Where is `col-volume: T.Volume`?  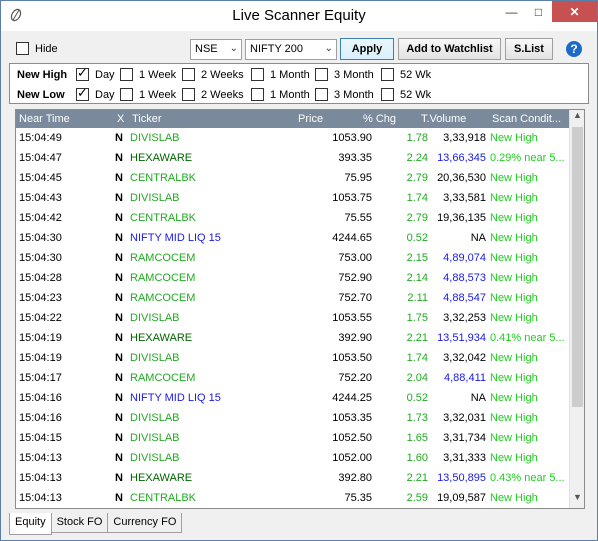 col-volume: T.Volume is located at coordinates (443, 119).